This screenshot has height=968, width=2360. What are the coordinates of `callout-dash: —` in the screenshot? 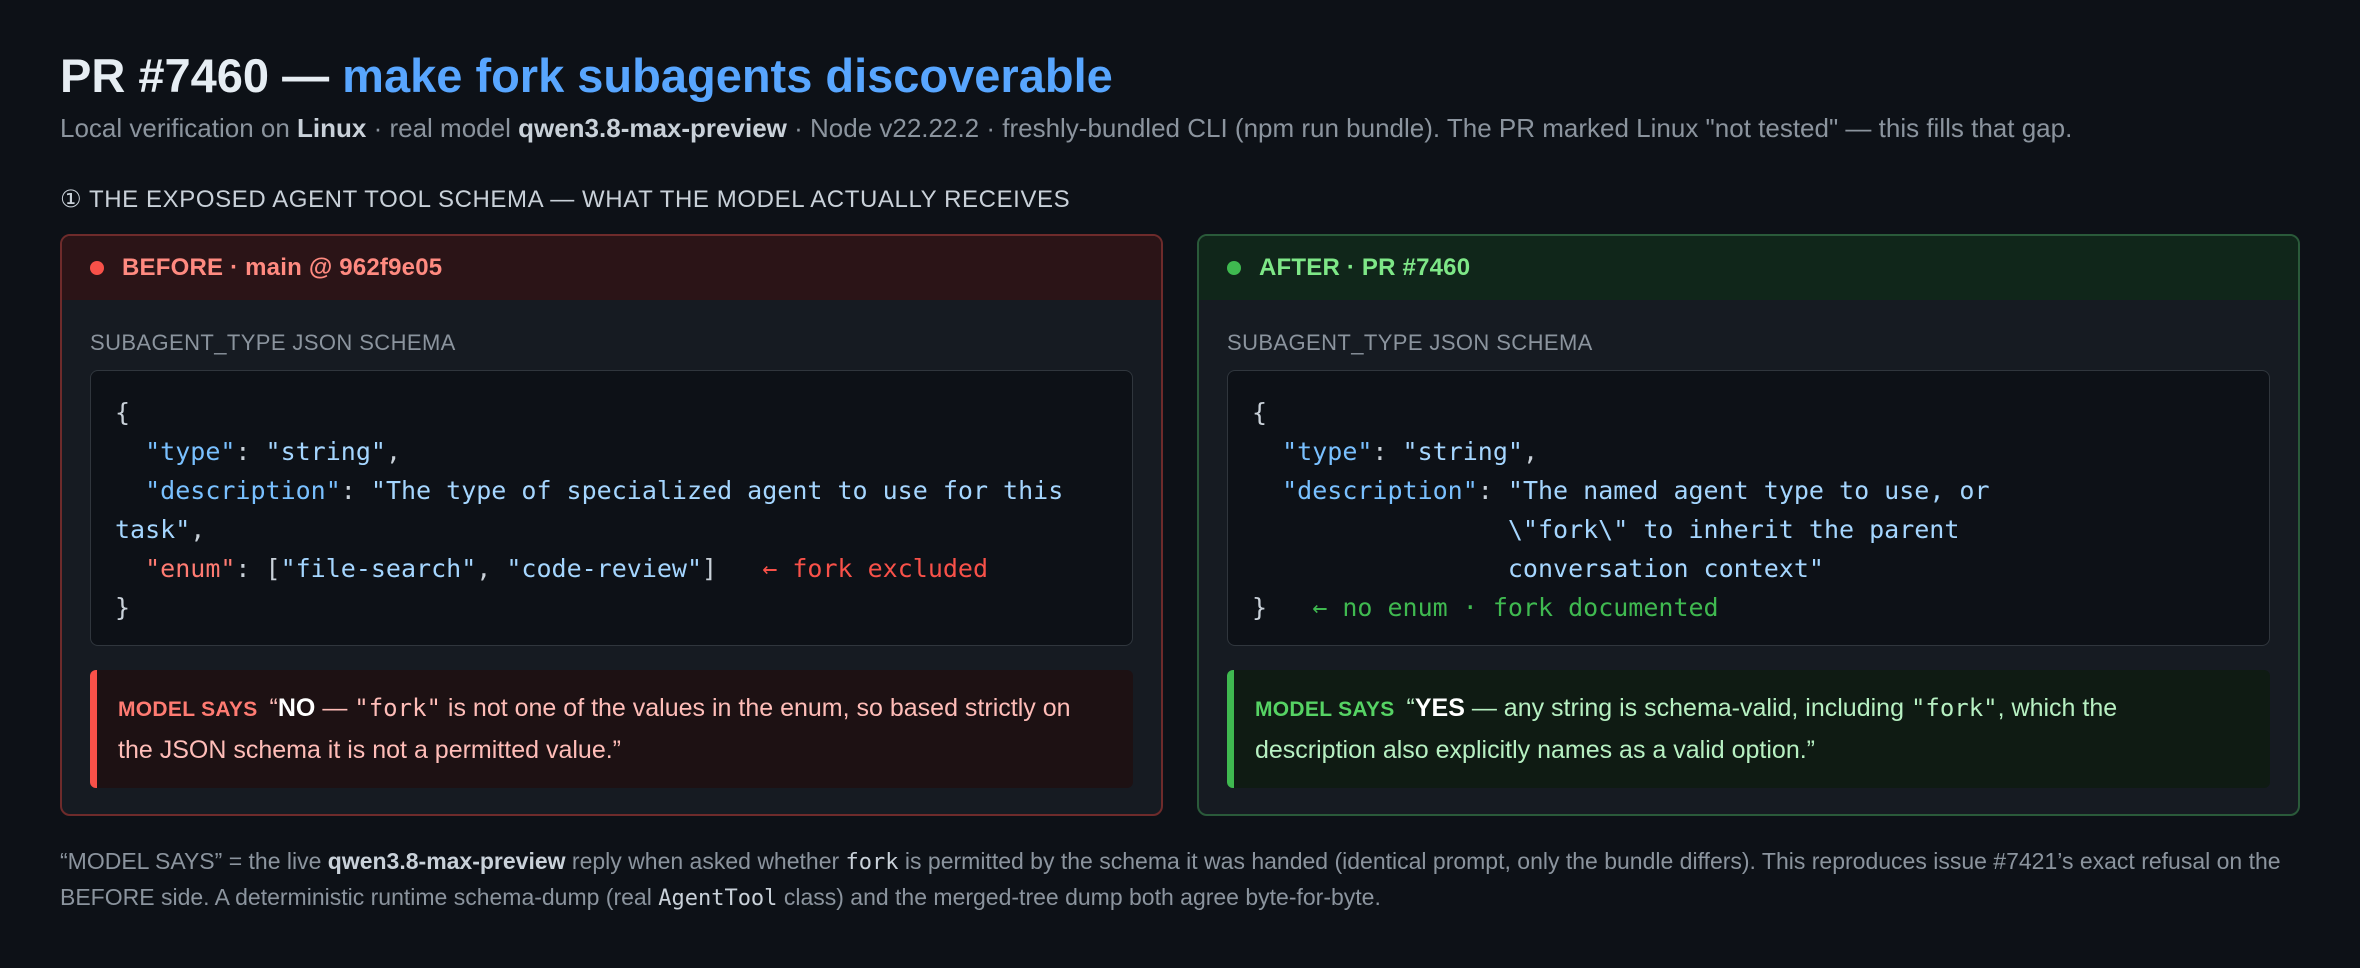 It's located at (335, 707).